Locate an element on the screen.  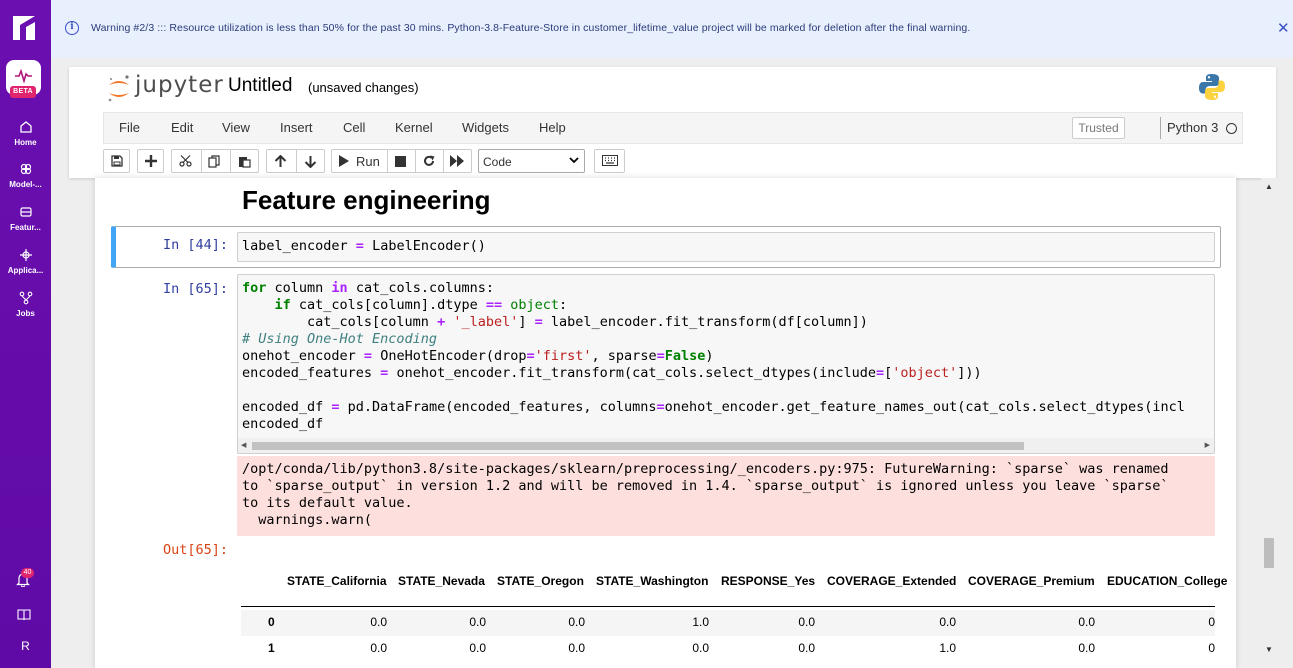
arrow-down-icon is located at coordinates (310, 161).